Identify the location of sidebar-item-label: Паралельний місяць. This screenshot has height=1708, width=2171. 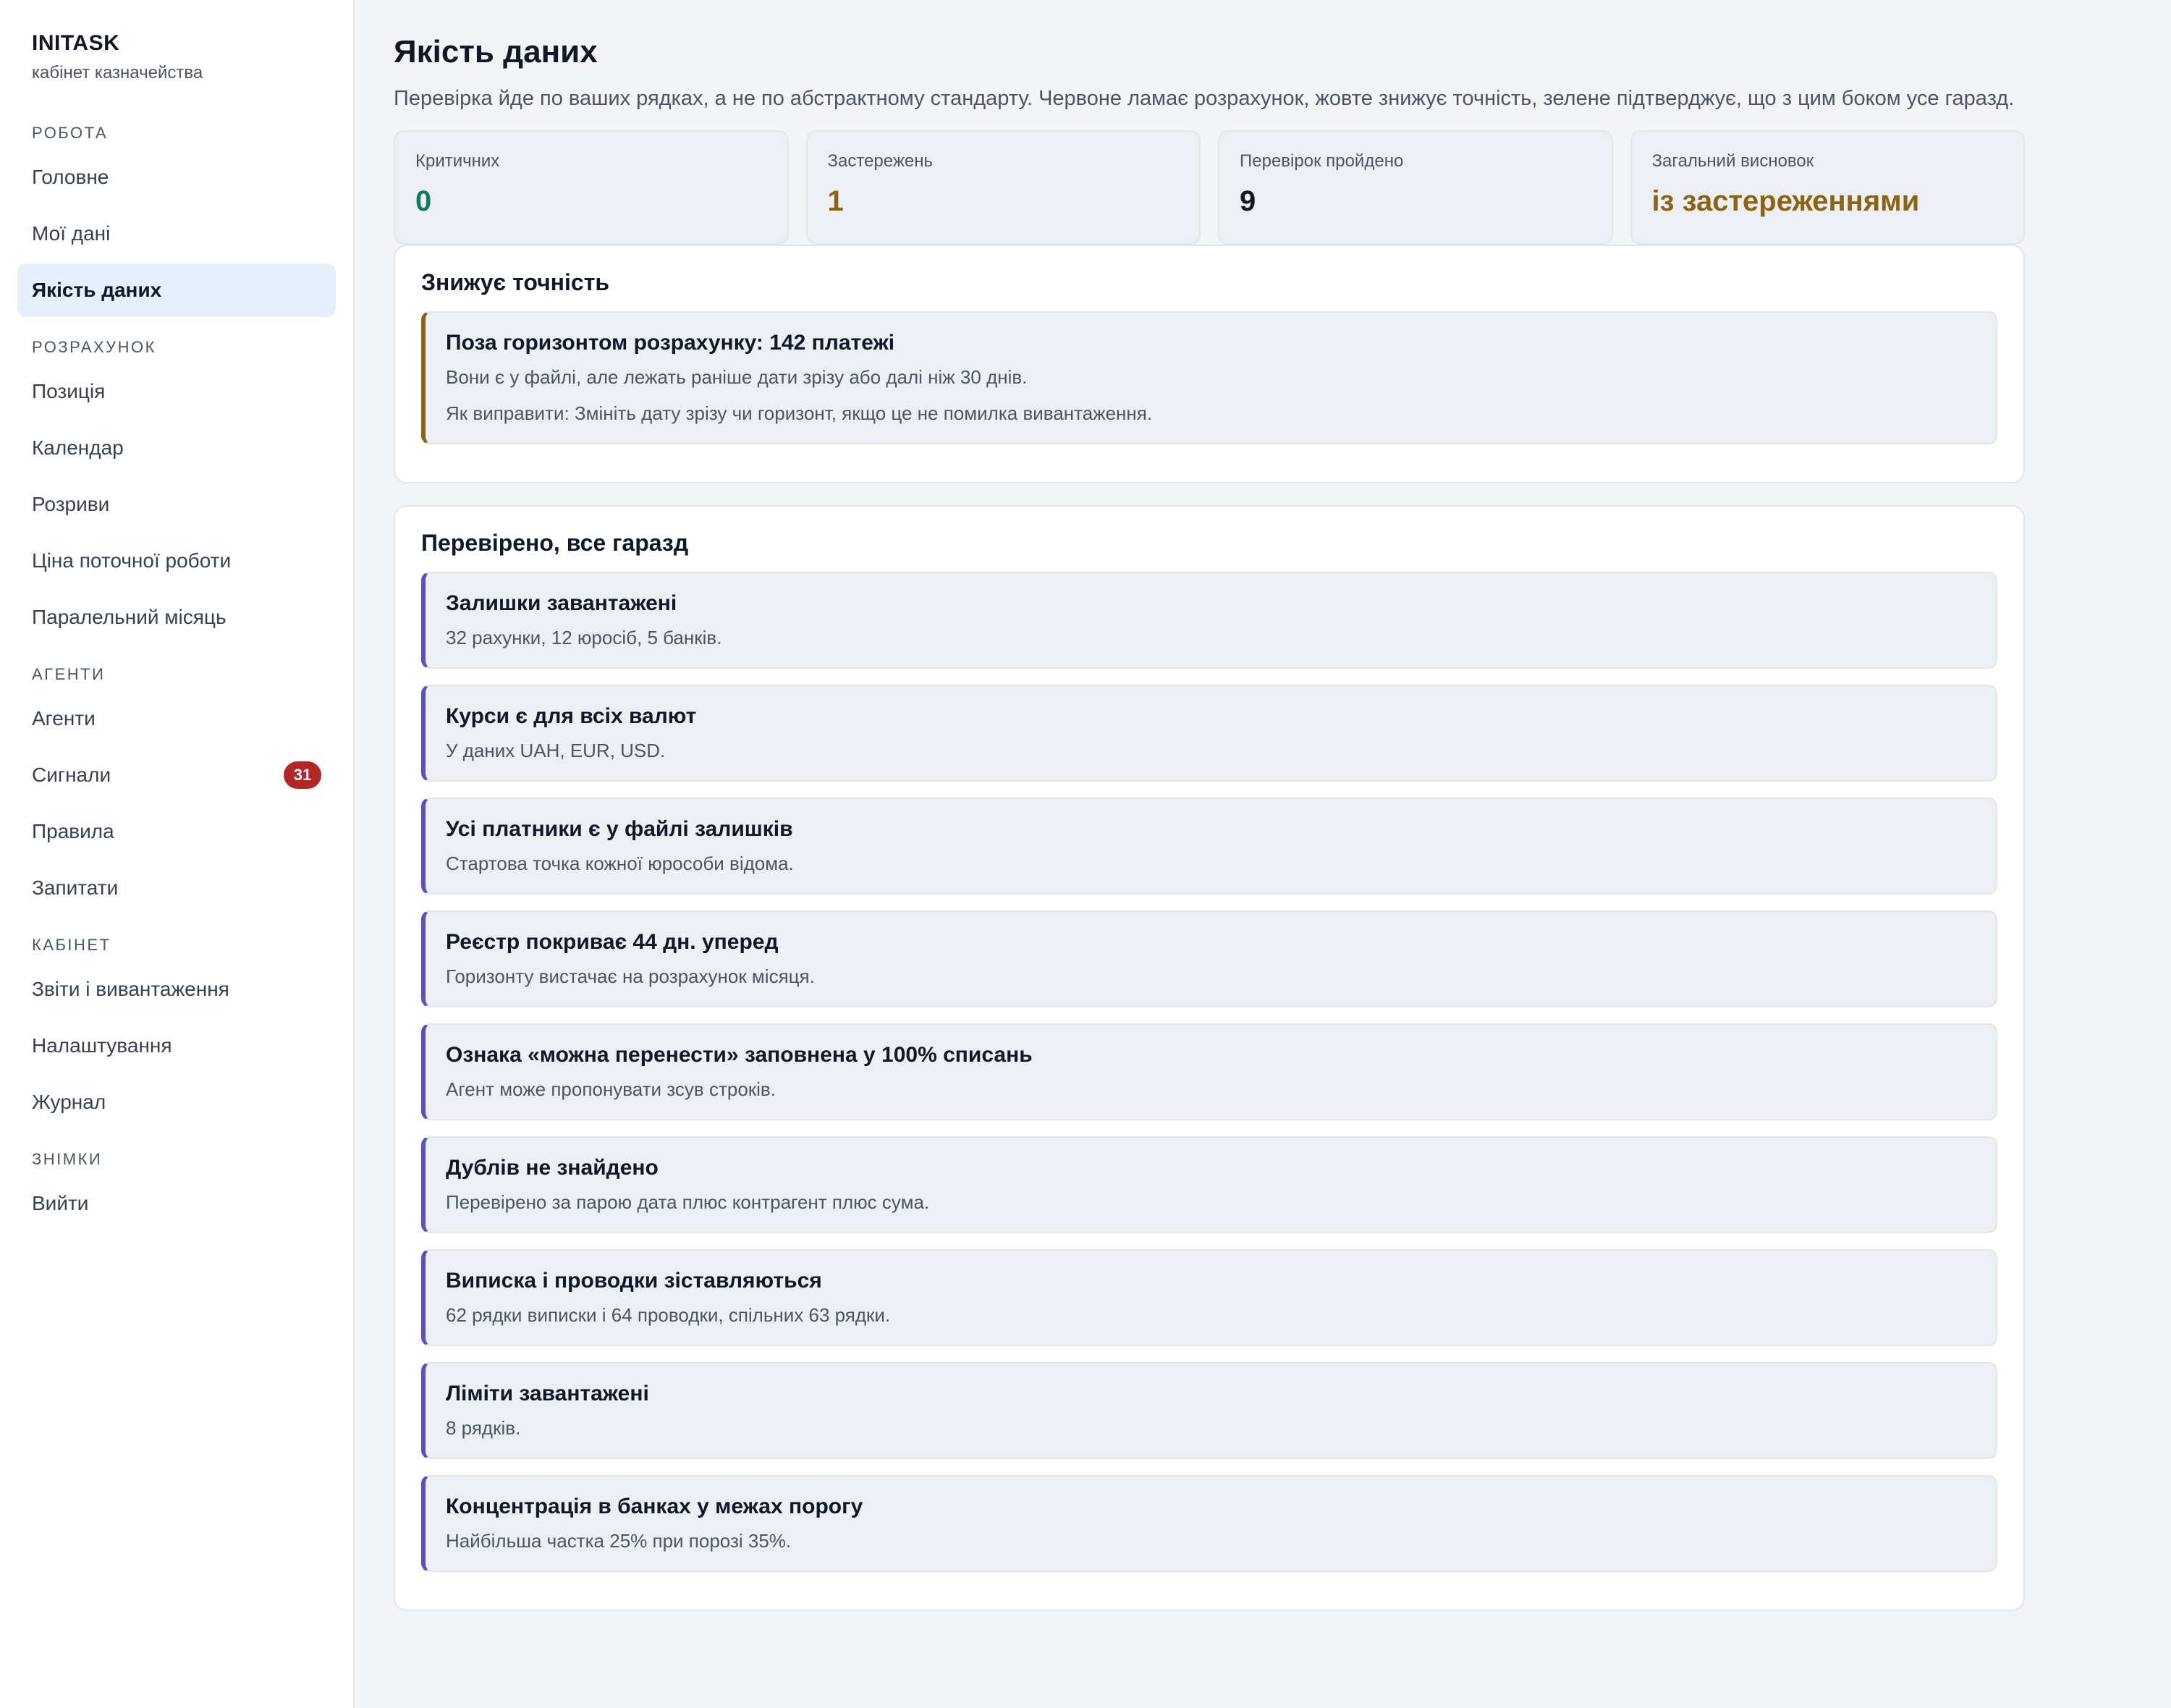
(129, 617).